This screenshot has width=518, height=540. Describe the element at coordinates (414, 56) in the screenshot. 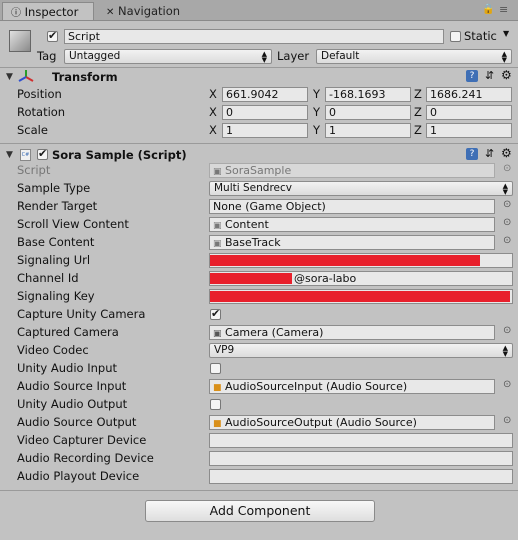

I see `layer-dropdown: Default ▲ ▼` at that location.